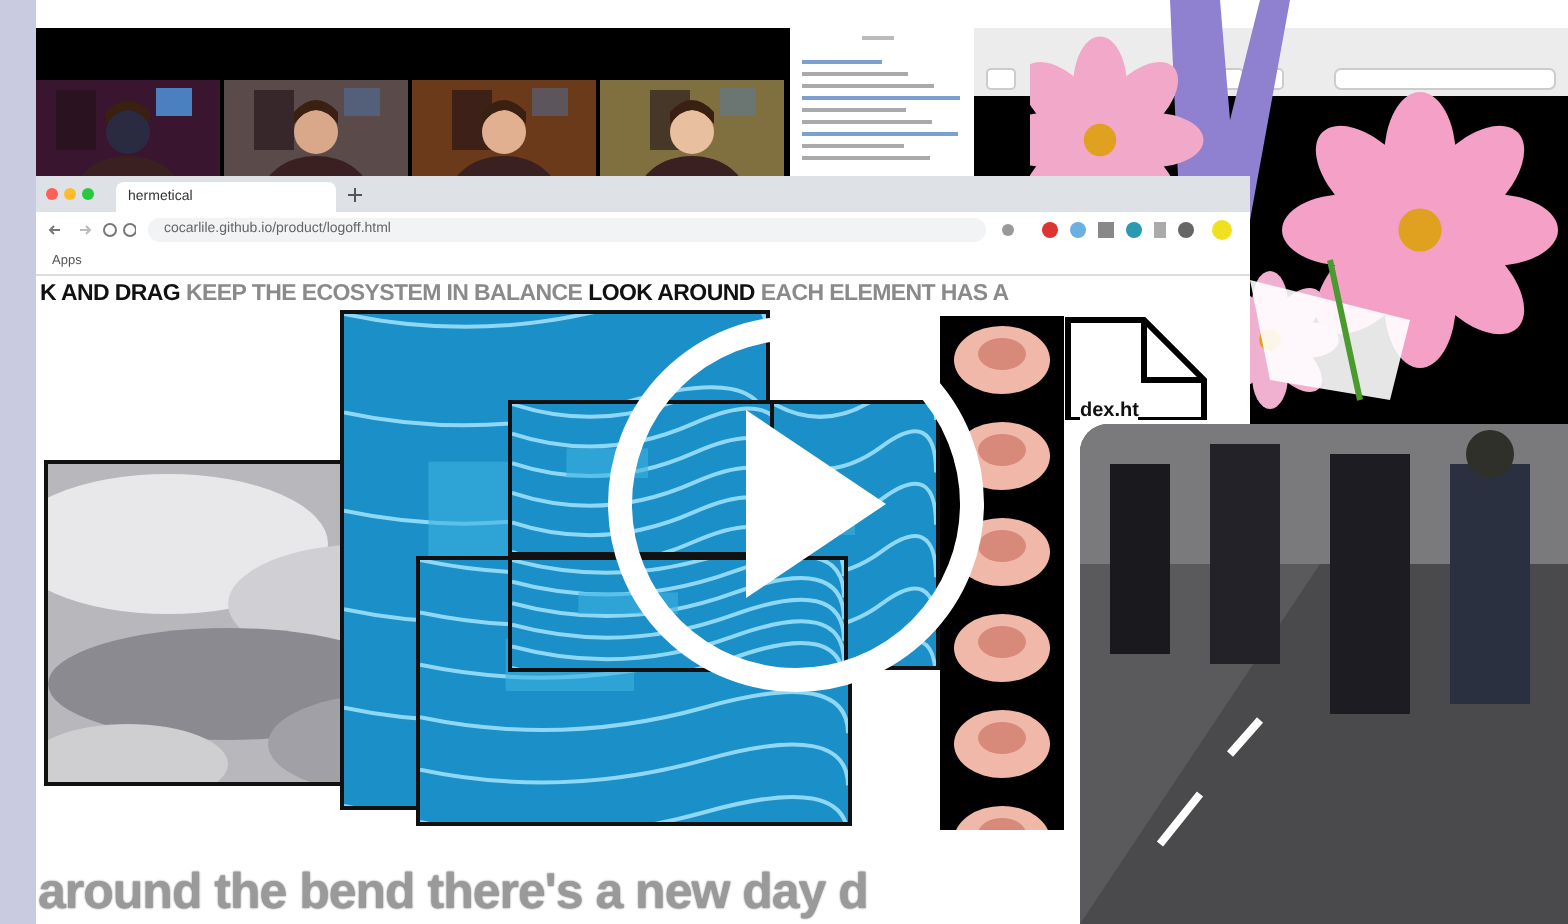  What do you see at coordinates (355, 194) in the screenshot?
I see `new-tab-icon` at bounding box center [355, 194].